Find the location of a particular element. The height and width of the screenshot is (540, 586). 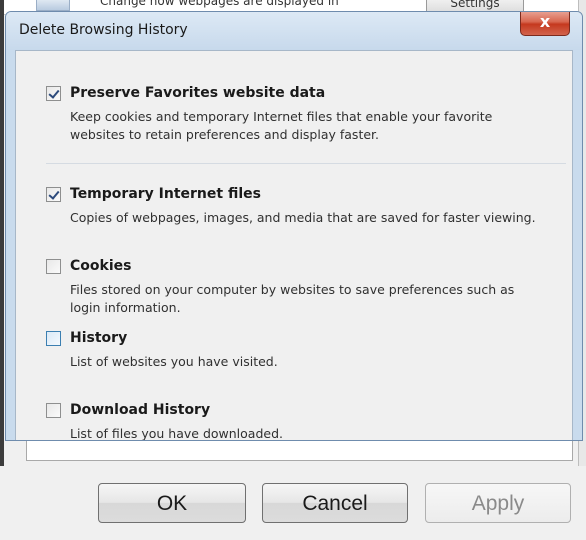

history-label: History is located at coordinates (98, 338).